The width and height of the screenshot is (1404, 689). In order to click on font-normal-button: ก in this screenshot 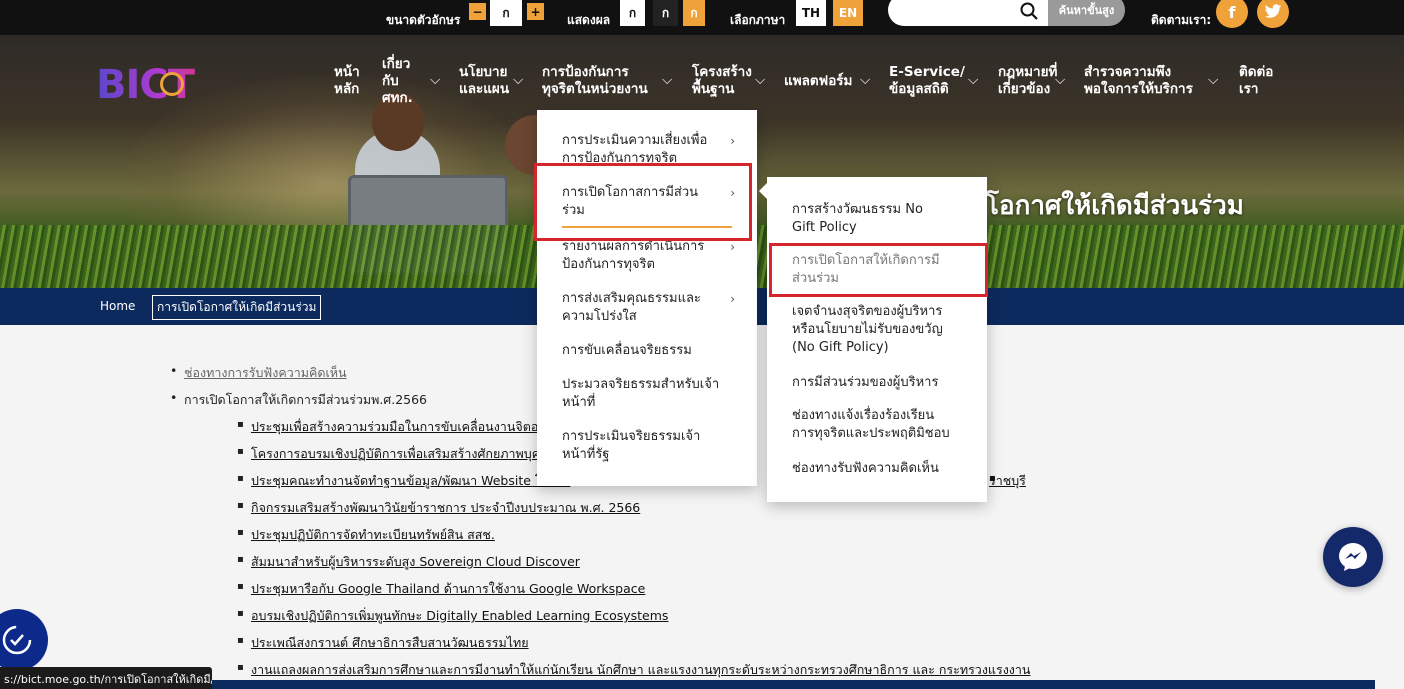, I will do `click(506, 13)`.